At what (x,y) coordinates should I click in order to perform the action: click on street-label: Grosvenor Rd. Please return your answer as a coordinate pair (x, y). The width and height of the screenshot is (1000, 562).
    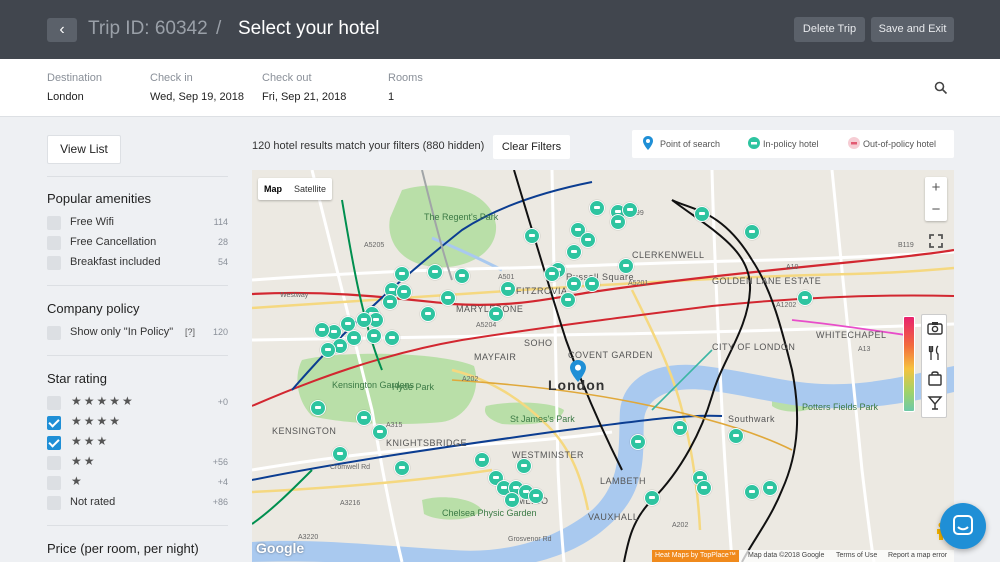
    Looking at the image, I should click on (530, 539).